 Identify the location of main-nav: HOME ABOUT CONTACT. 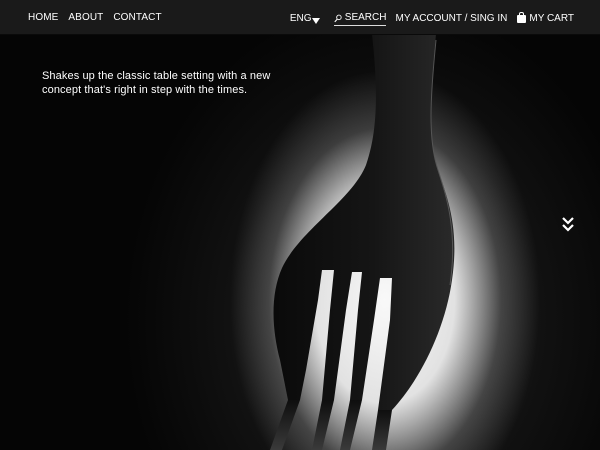
(95, 18).